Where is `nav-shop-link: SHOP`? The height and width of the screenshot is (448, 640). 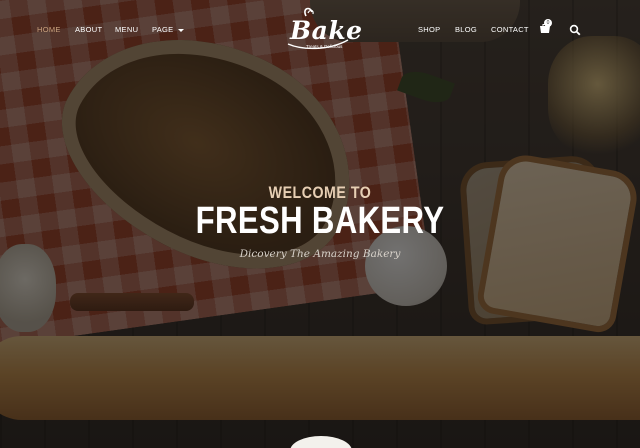 nav-shop-link: SHOP is located at coordinates (429, 29).